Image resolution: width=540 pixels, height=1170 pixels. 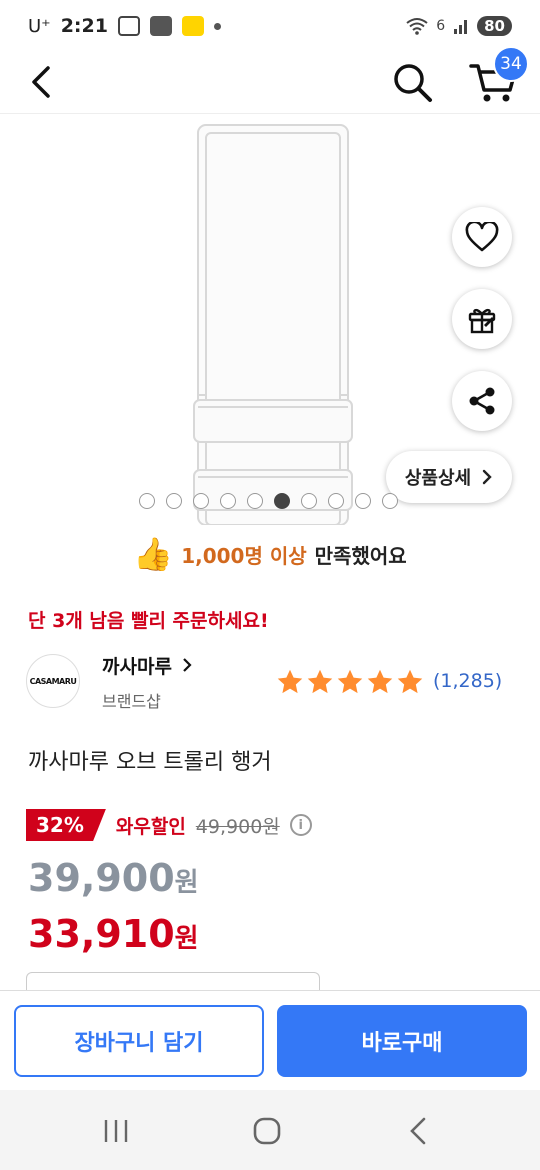 I want to click on sale-price-value: 33,910, so click(x=101, y=934).